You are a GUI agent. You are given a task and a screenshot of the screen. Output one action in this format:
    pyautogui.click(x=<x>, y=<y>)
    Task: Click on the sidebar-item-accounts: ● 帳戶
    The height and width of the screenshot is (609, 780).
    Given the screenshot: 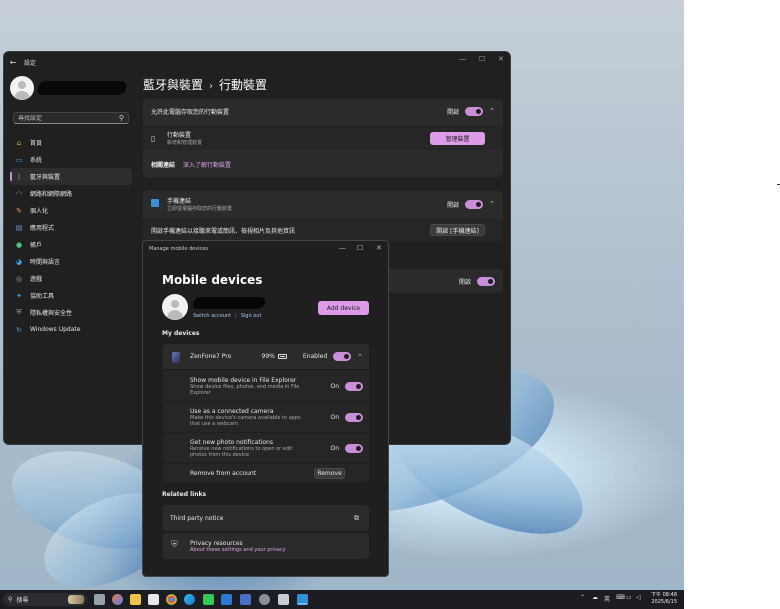 What is the action you would take?
    pyautogui.click(x=71, y=244)
    